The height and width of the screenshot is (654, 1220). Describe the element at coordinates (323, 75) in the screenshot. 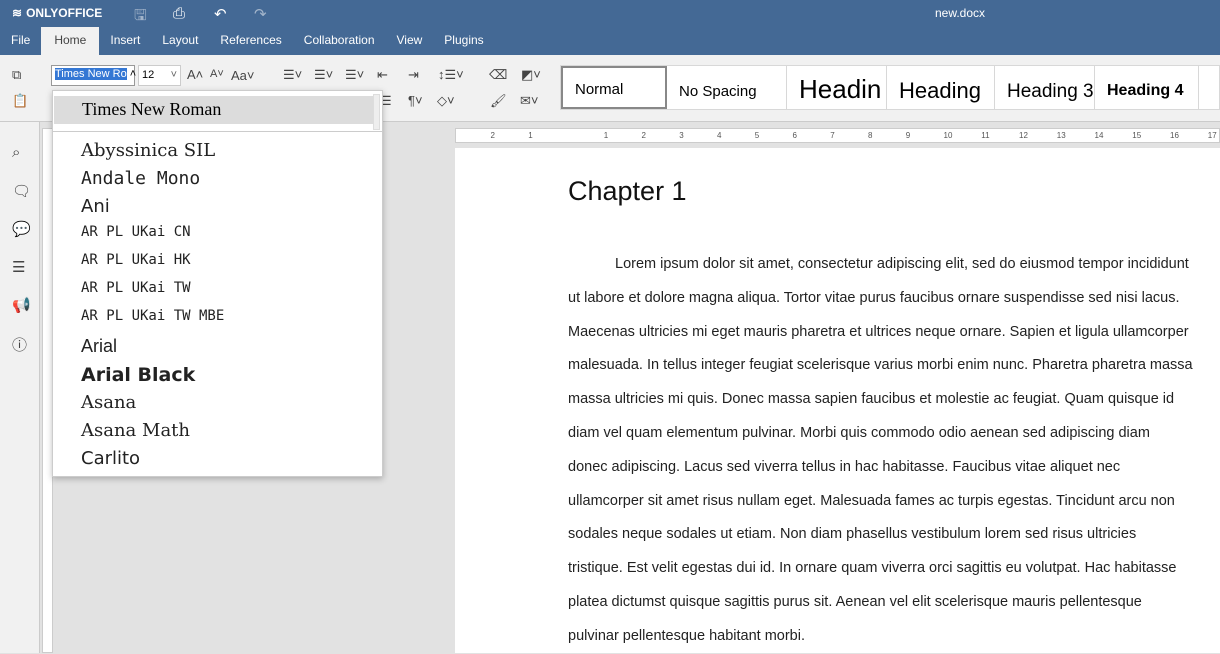

I see `numbering-icon: ☰˅` at that location.